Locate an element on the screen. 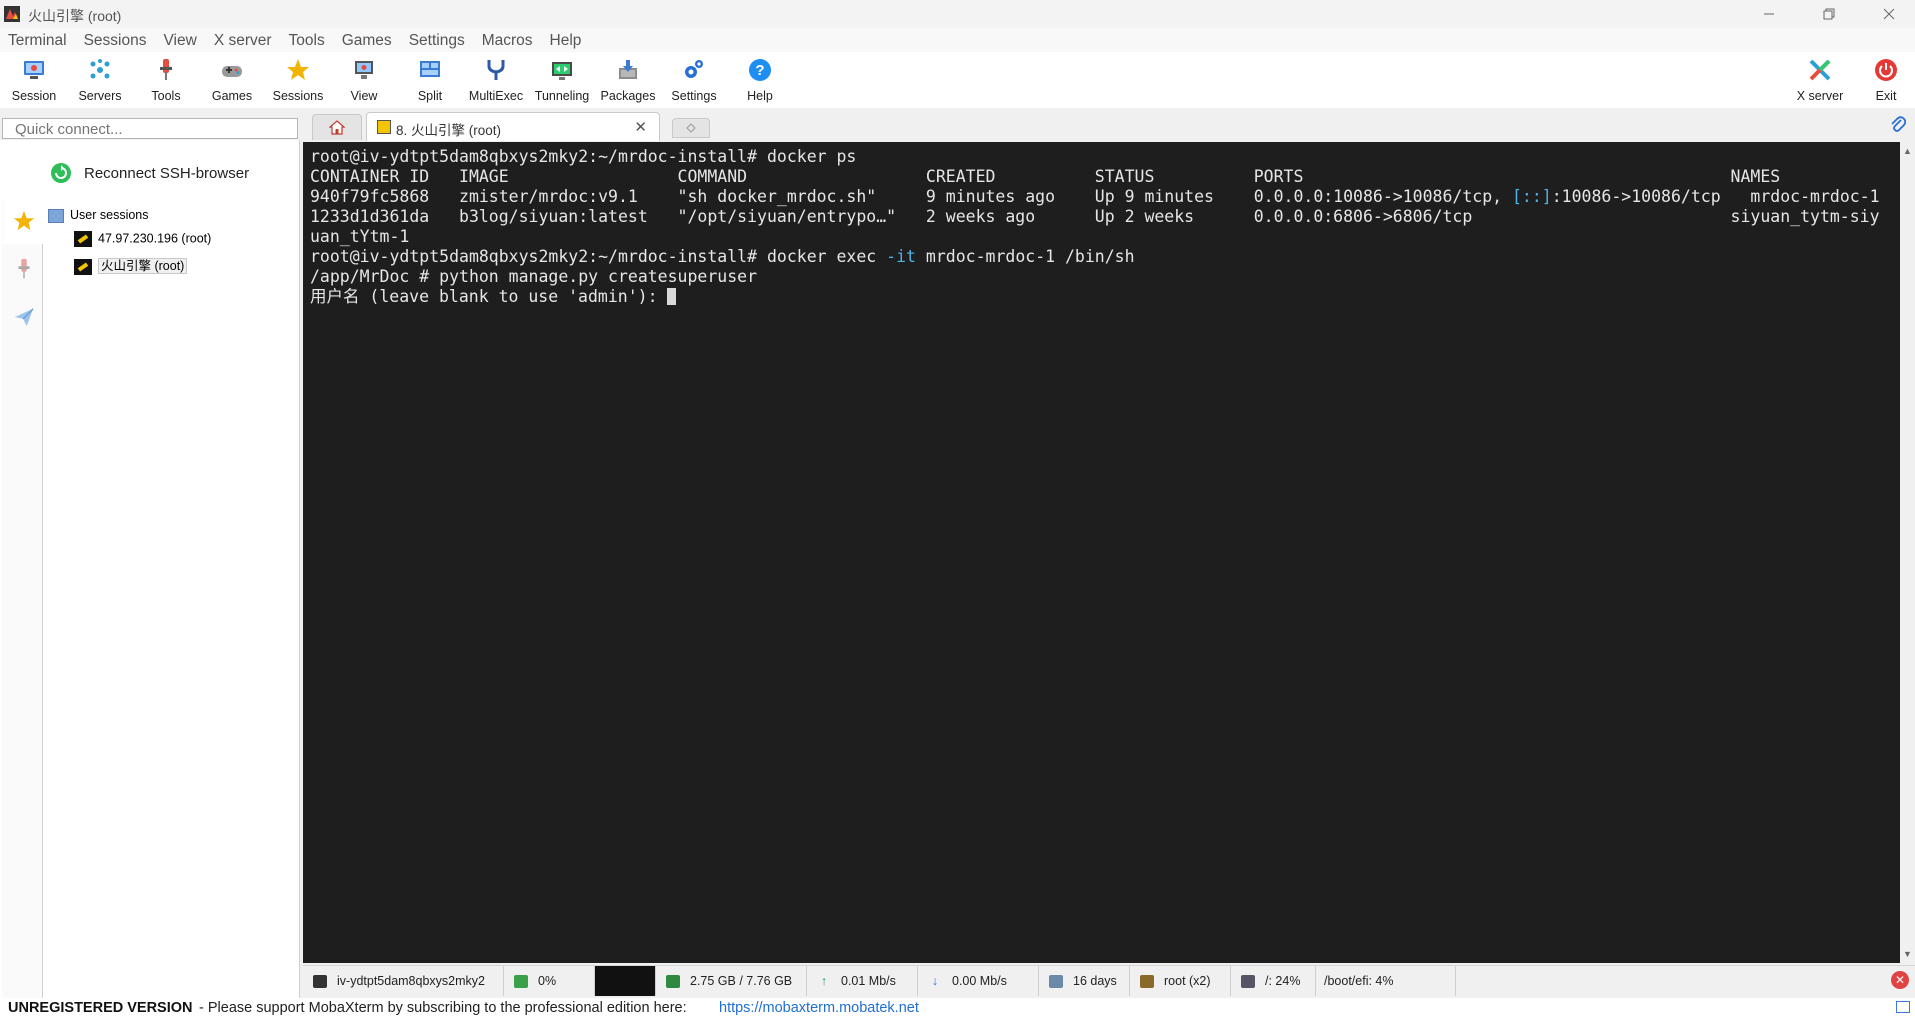 The image size is (1915, 1018). exit-button: Exit is located at coordinates (1884, 80).